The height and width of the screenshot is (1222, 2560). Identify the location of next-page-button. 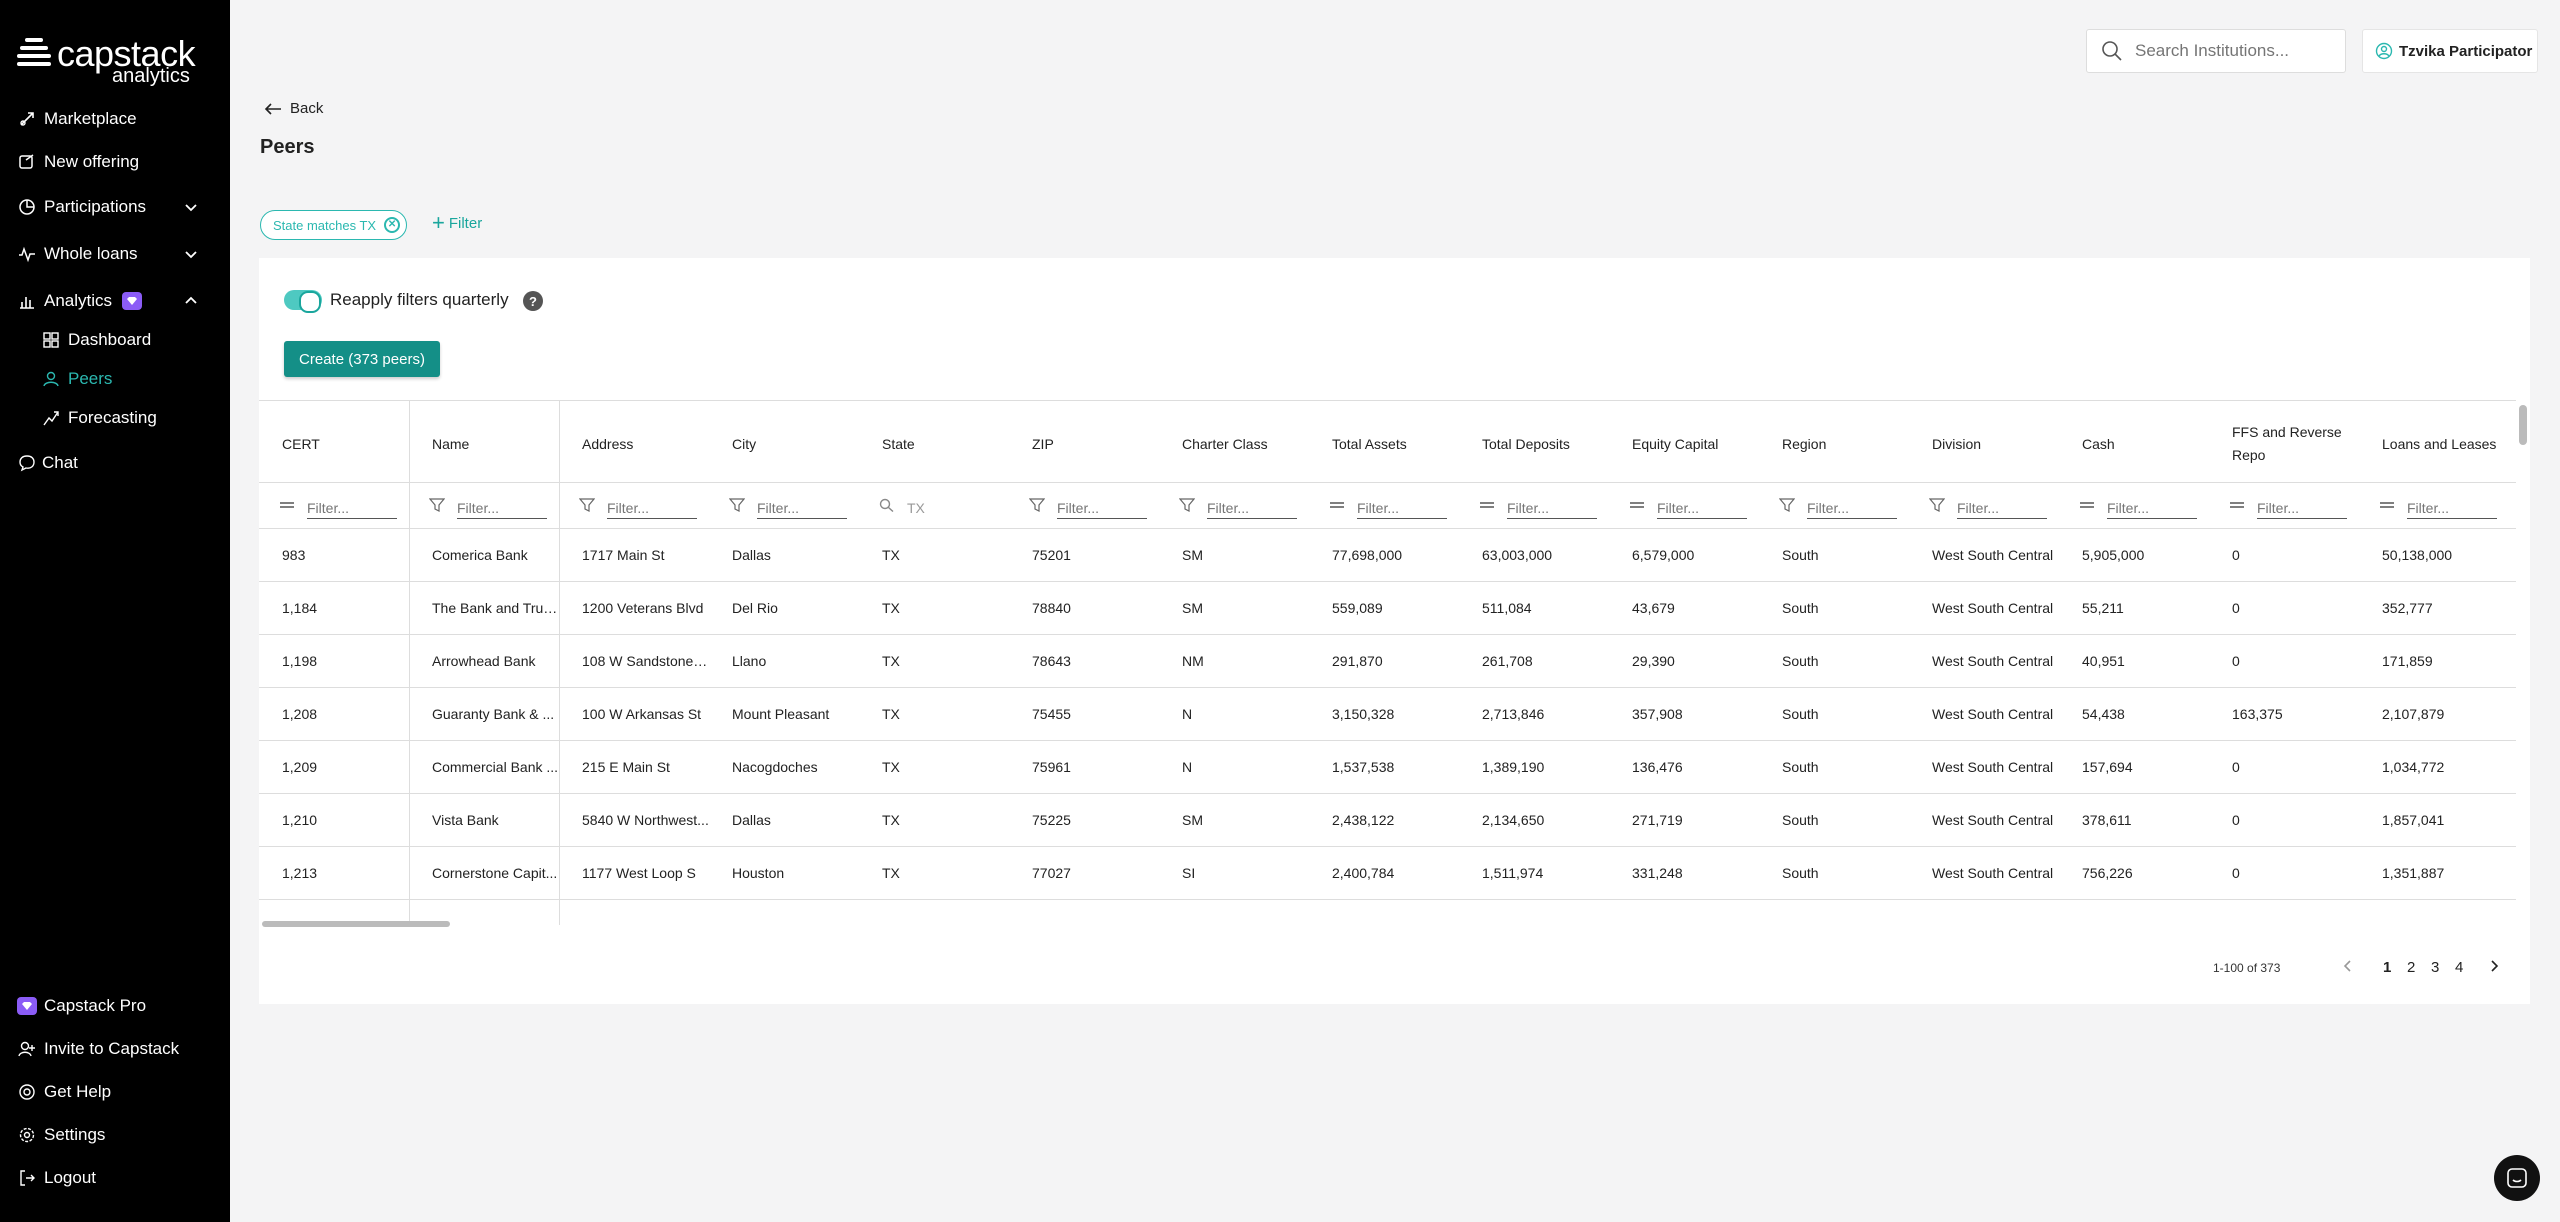
(2495, 968).